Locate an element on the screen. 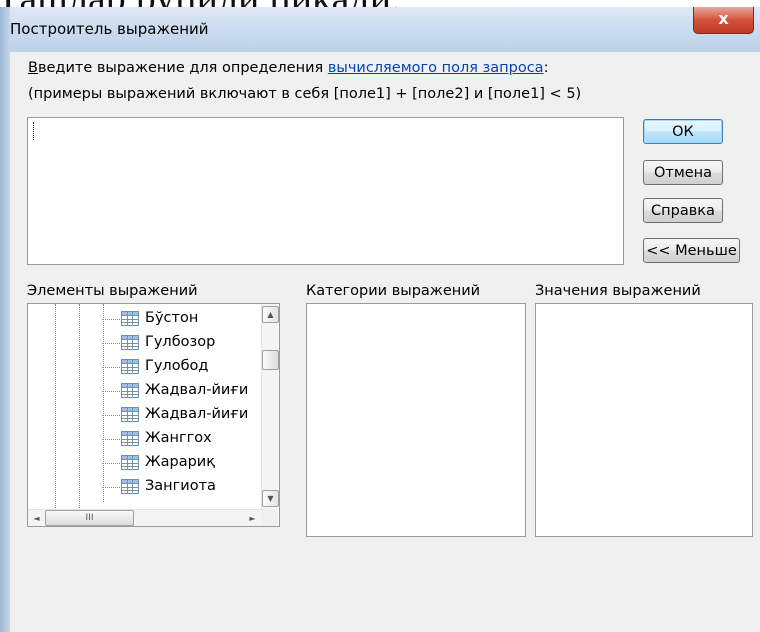  scroll-down-icon: ▼ is located at coordinates (270, 498).